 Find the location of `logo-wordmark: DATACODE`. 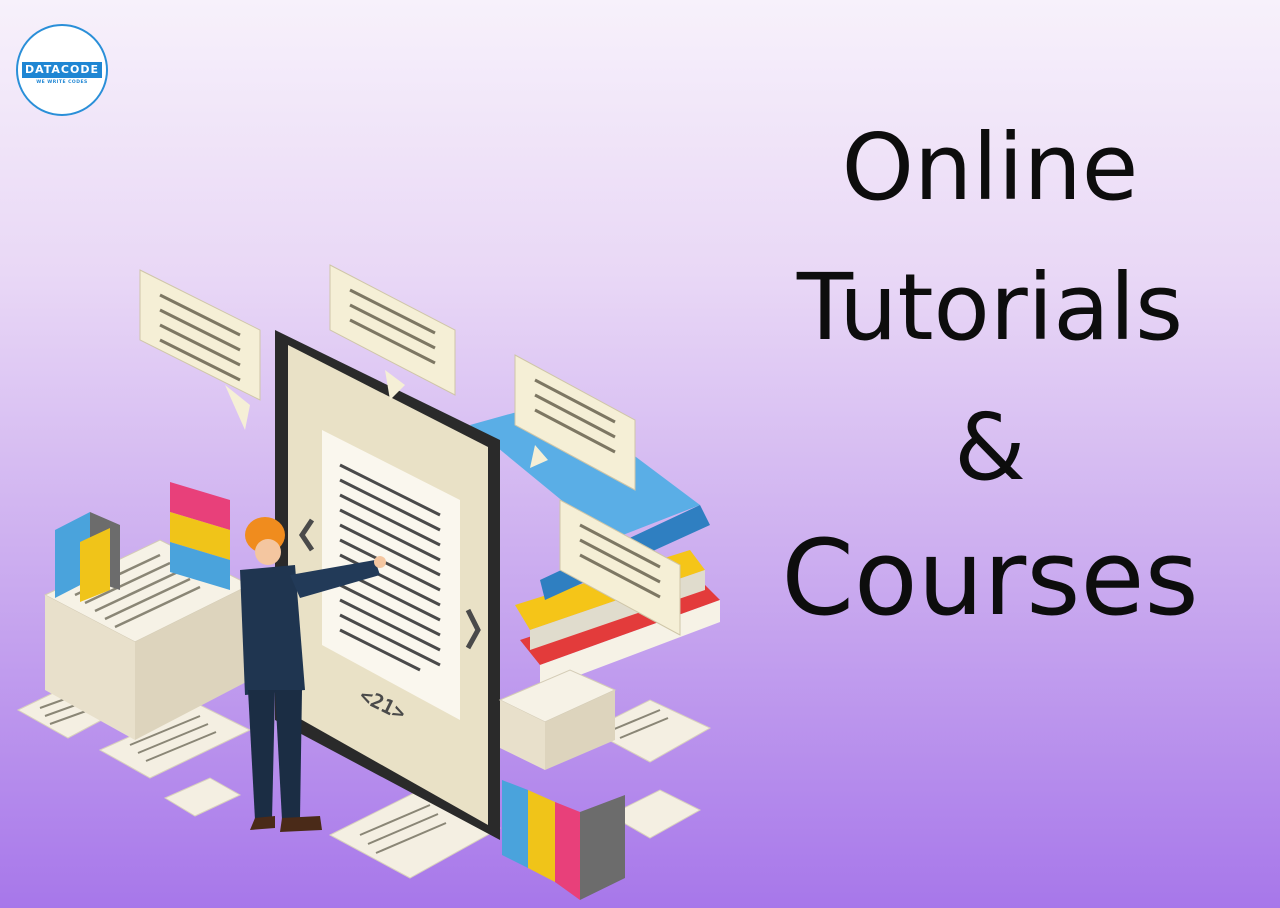

logo-wordmark: DATACODE is located at coordinates (62, 70).